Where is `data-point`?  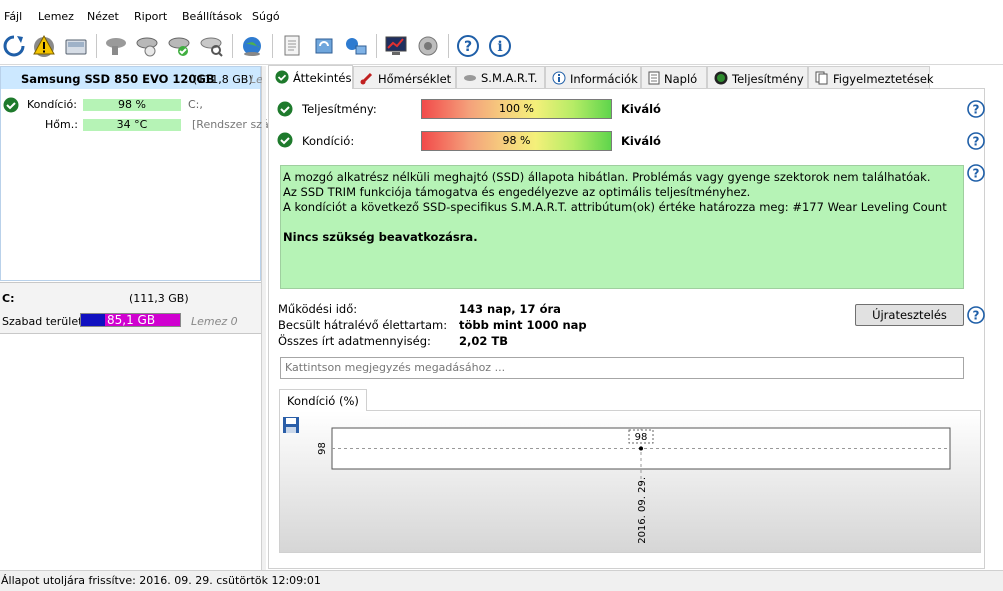 data-point is located at coordinates (641, 448).